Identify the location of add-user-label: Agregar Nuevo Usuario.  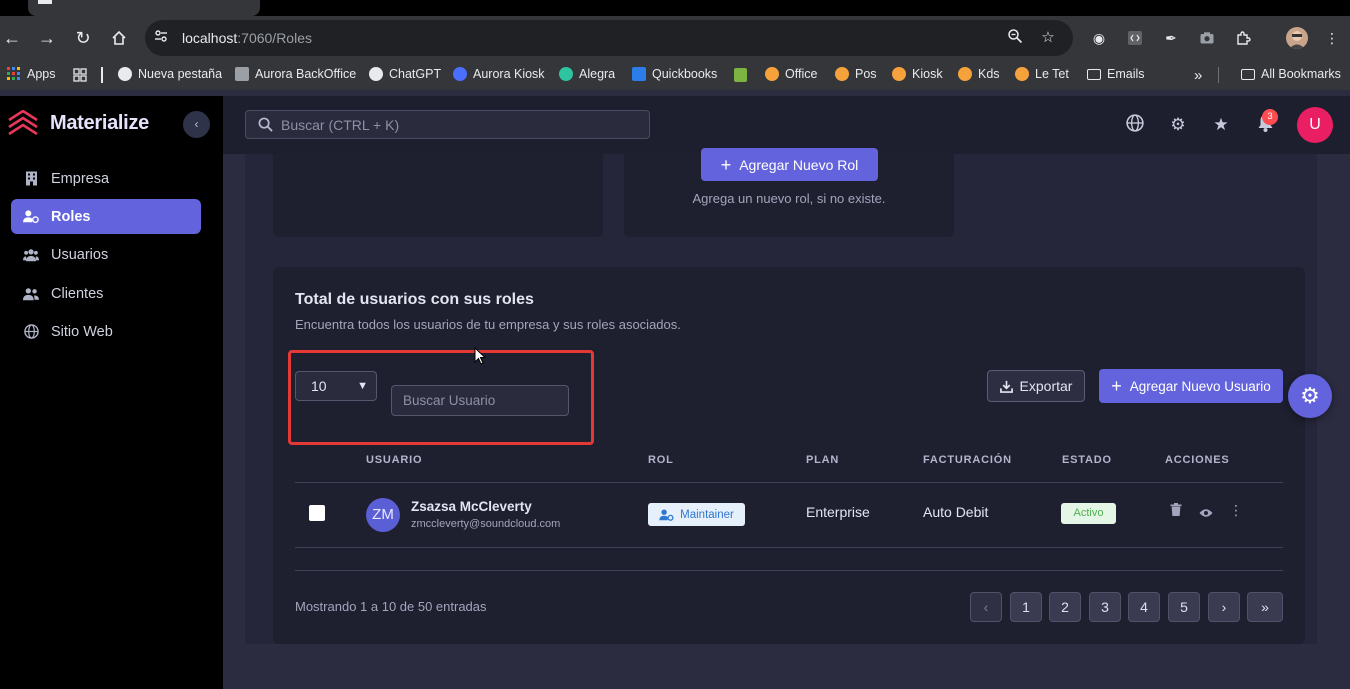
(1200, 386).